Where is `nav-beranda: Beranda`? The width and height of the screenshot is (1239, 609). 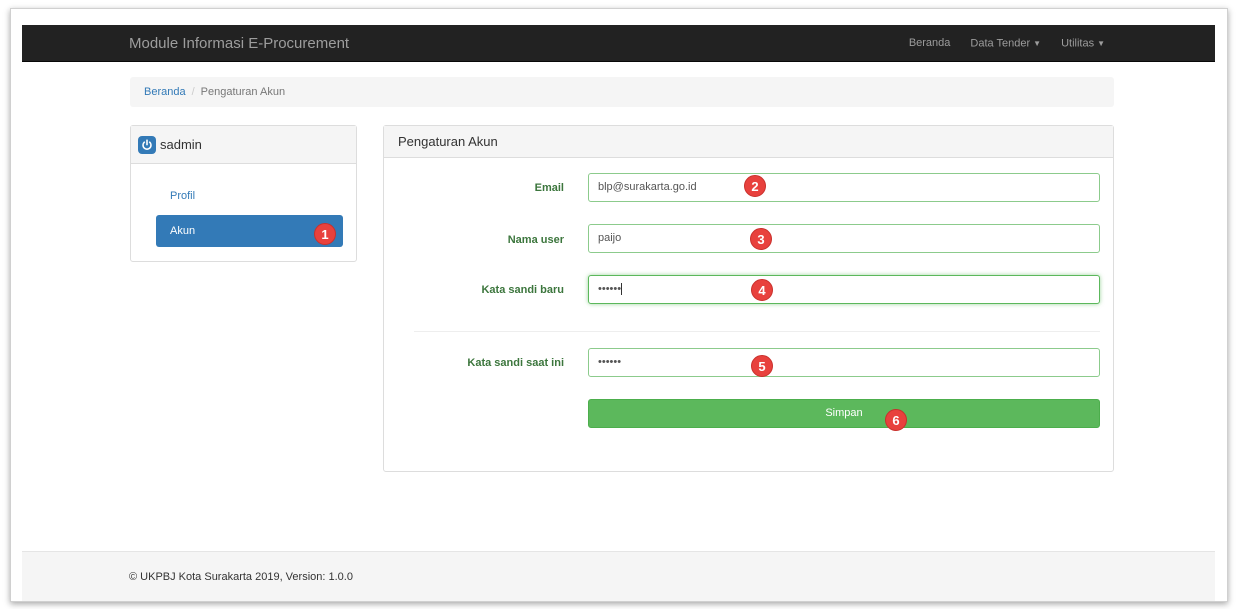 nav-beranda: Beranda is located at coordinates (930, 43).